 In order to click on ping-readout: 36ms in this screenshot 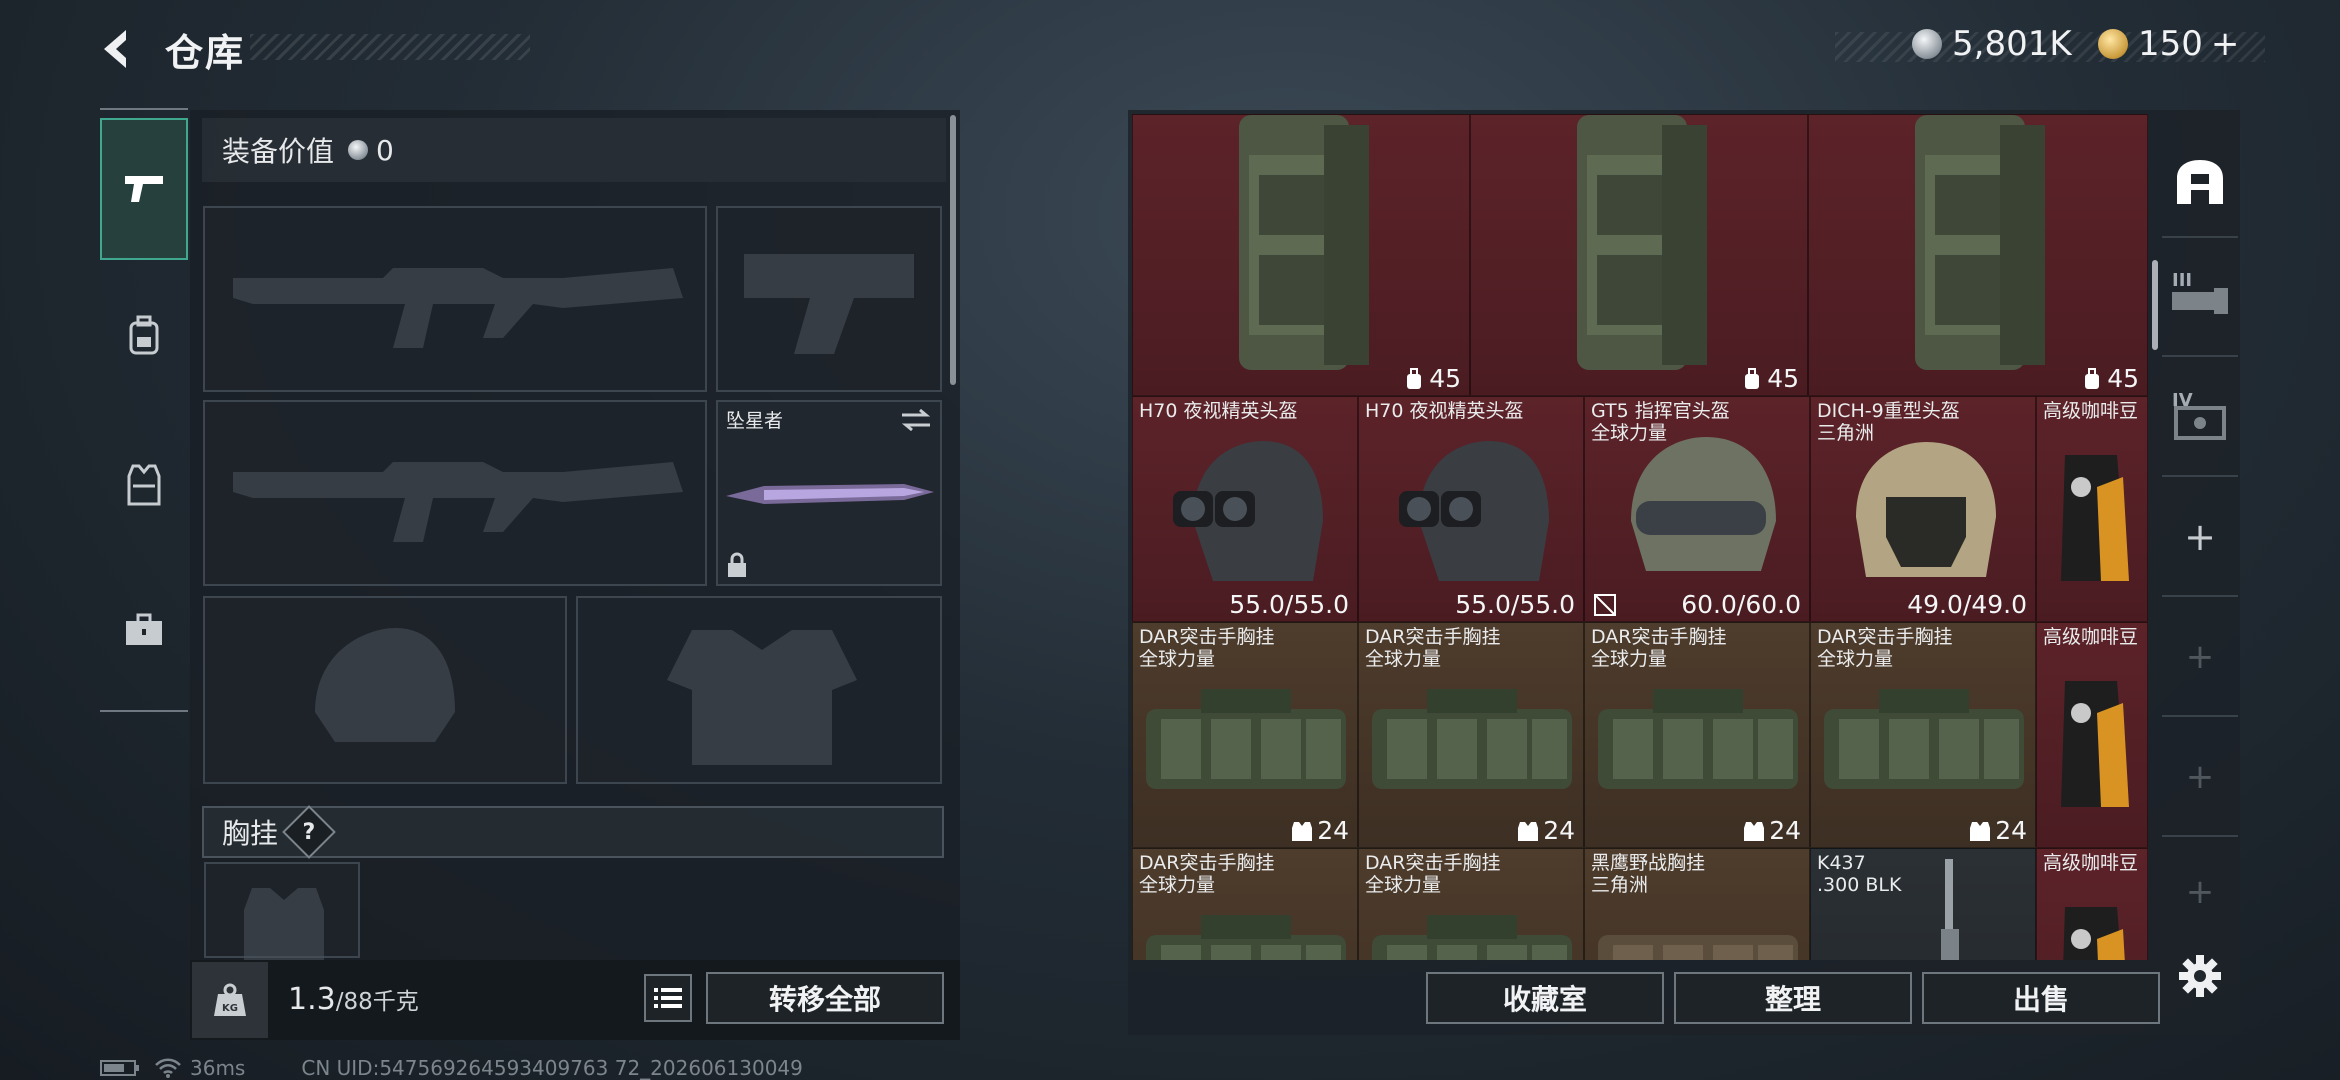, I will do `click(218, 1068)`.